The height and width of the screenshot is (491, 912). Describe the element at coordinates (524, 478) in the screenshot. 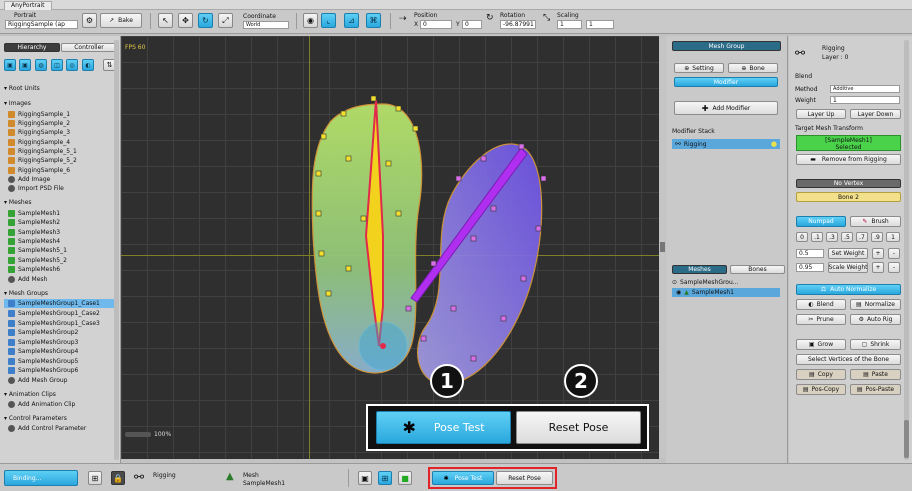

I see `reset-pose-button: Reset Pose` at that location.